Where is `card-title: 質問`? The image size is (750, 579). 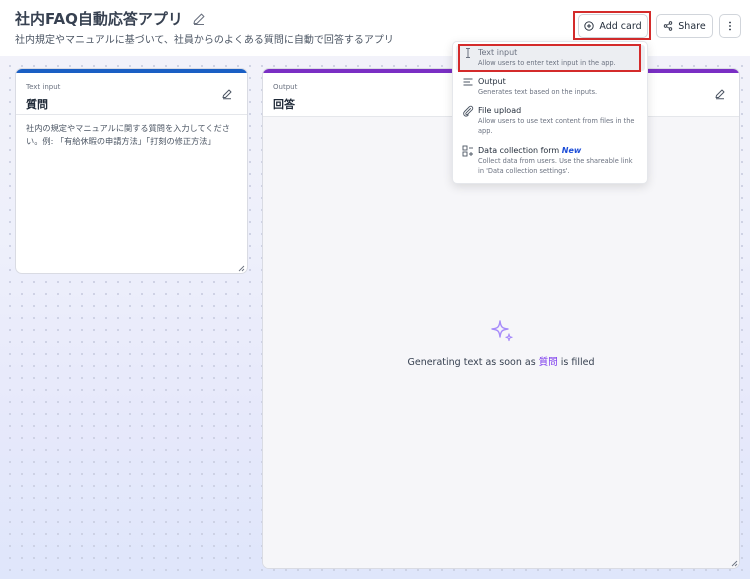
card-title: 質問 is located at coordinates (37, 104).